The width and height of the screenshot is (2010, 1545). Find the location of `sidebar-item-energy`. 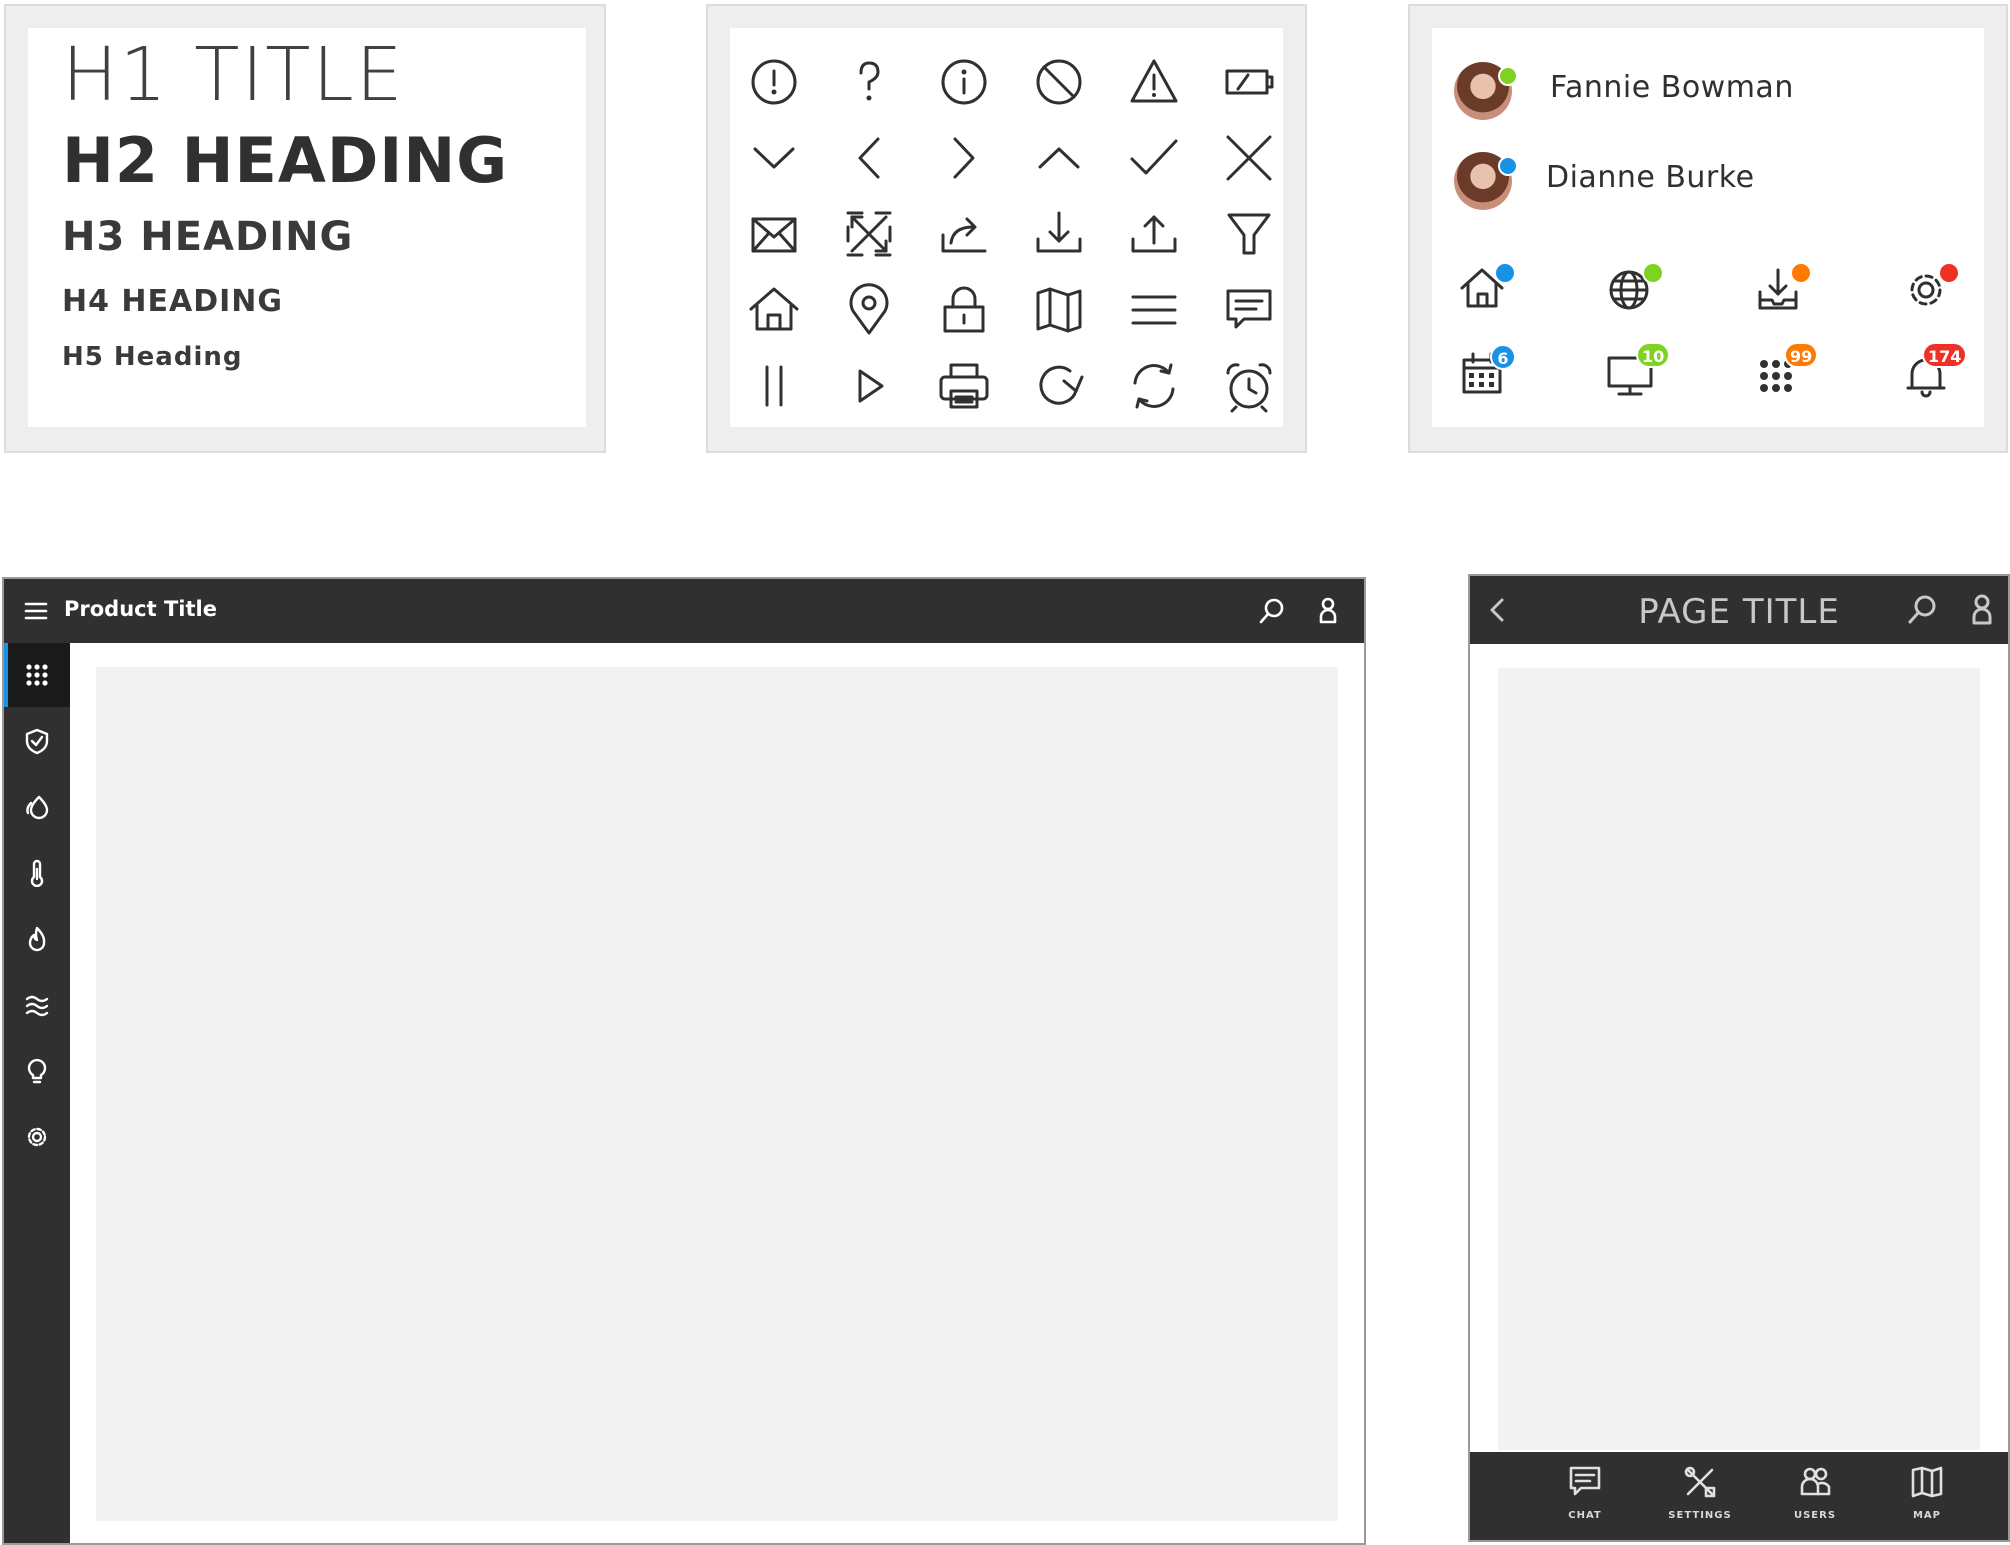

sidebar-item-energy is located at coordinates (37, 807).